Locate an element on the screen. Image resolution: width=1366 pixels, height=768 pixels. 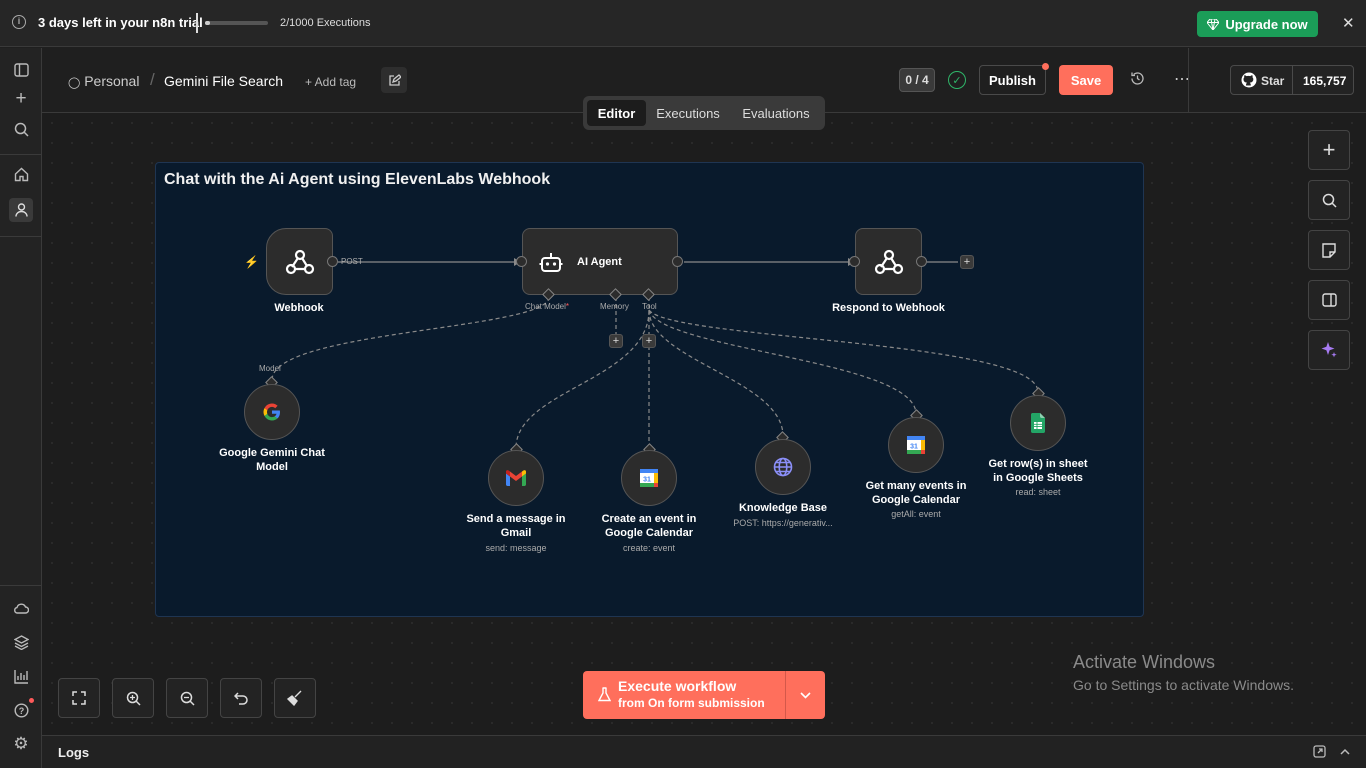
notification-dot is located at coordinates (31, 700).